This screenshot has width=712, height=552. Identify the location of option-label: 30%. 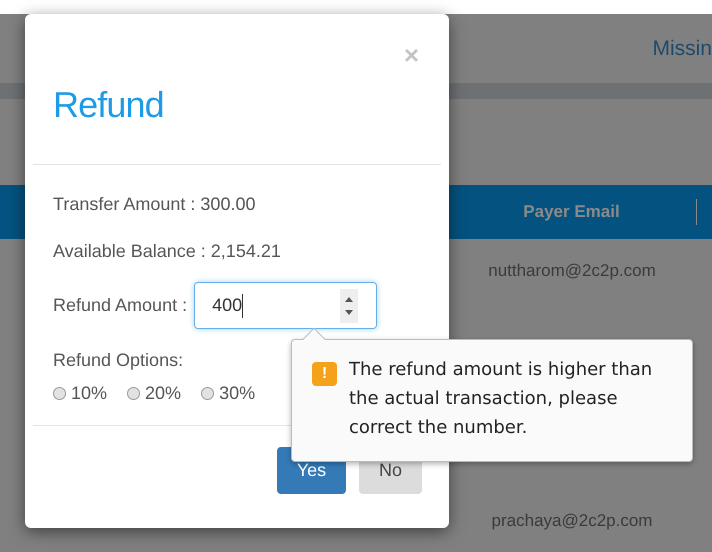
(237, 393).